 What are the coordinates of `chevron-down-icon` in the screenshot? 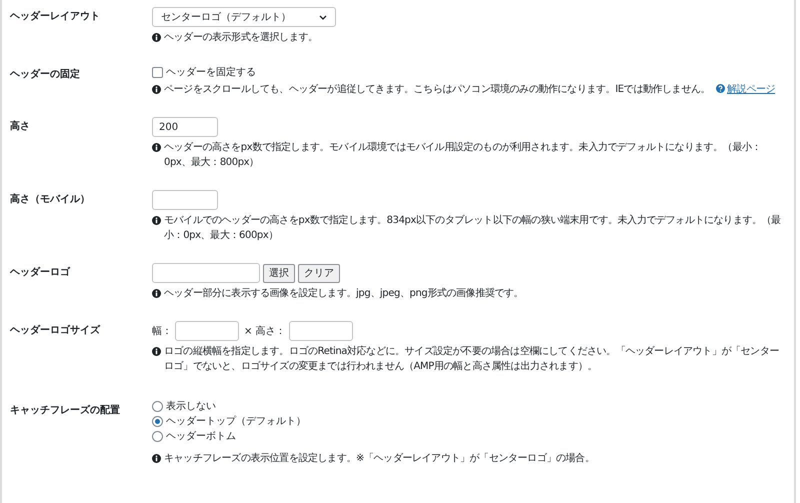 It's located at (323, 17).